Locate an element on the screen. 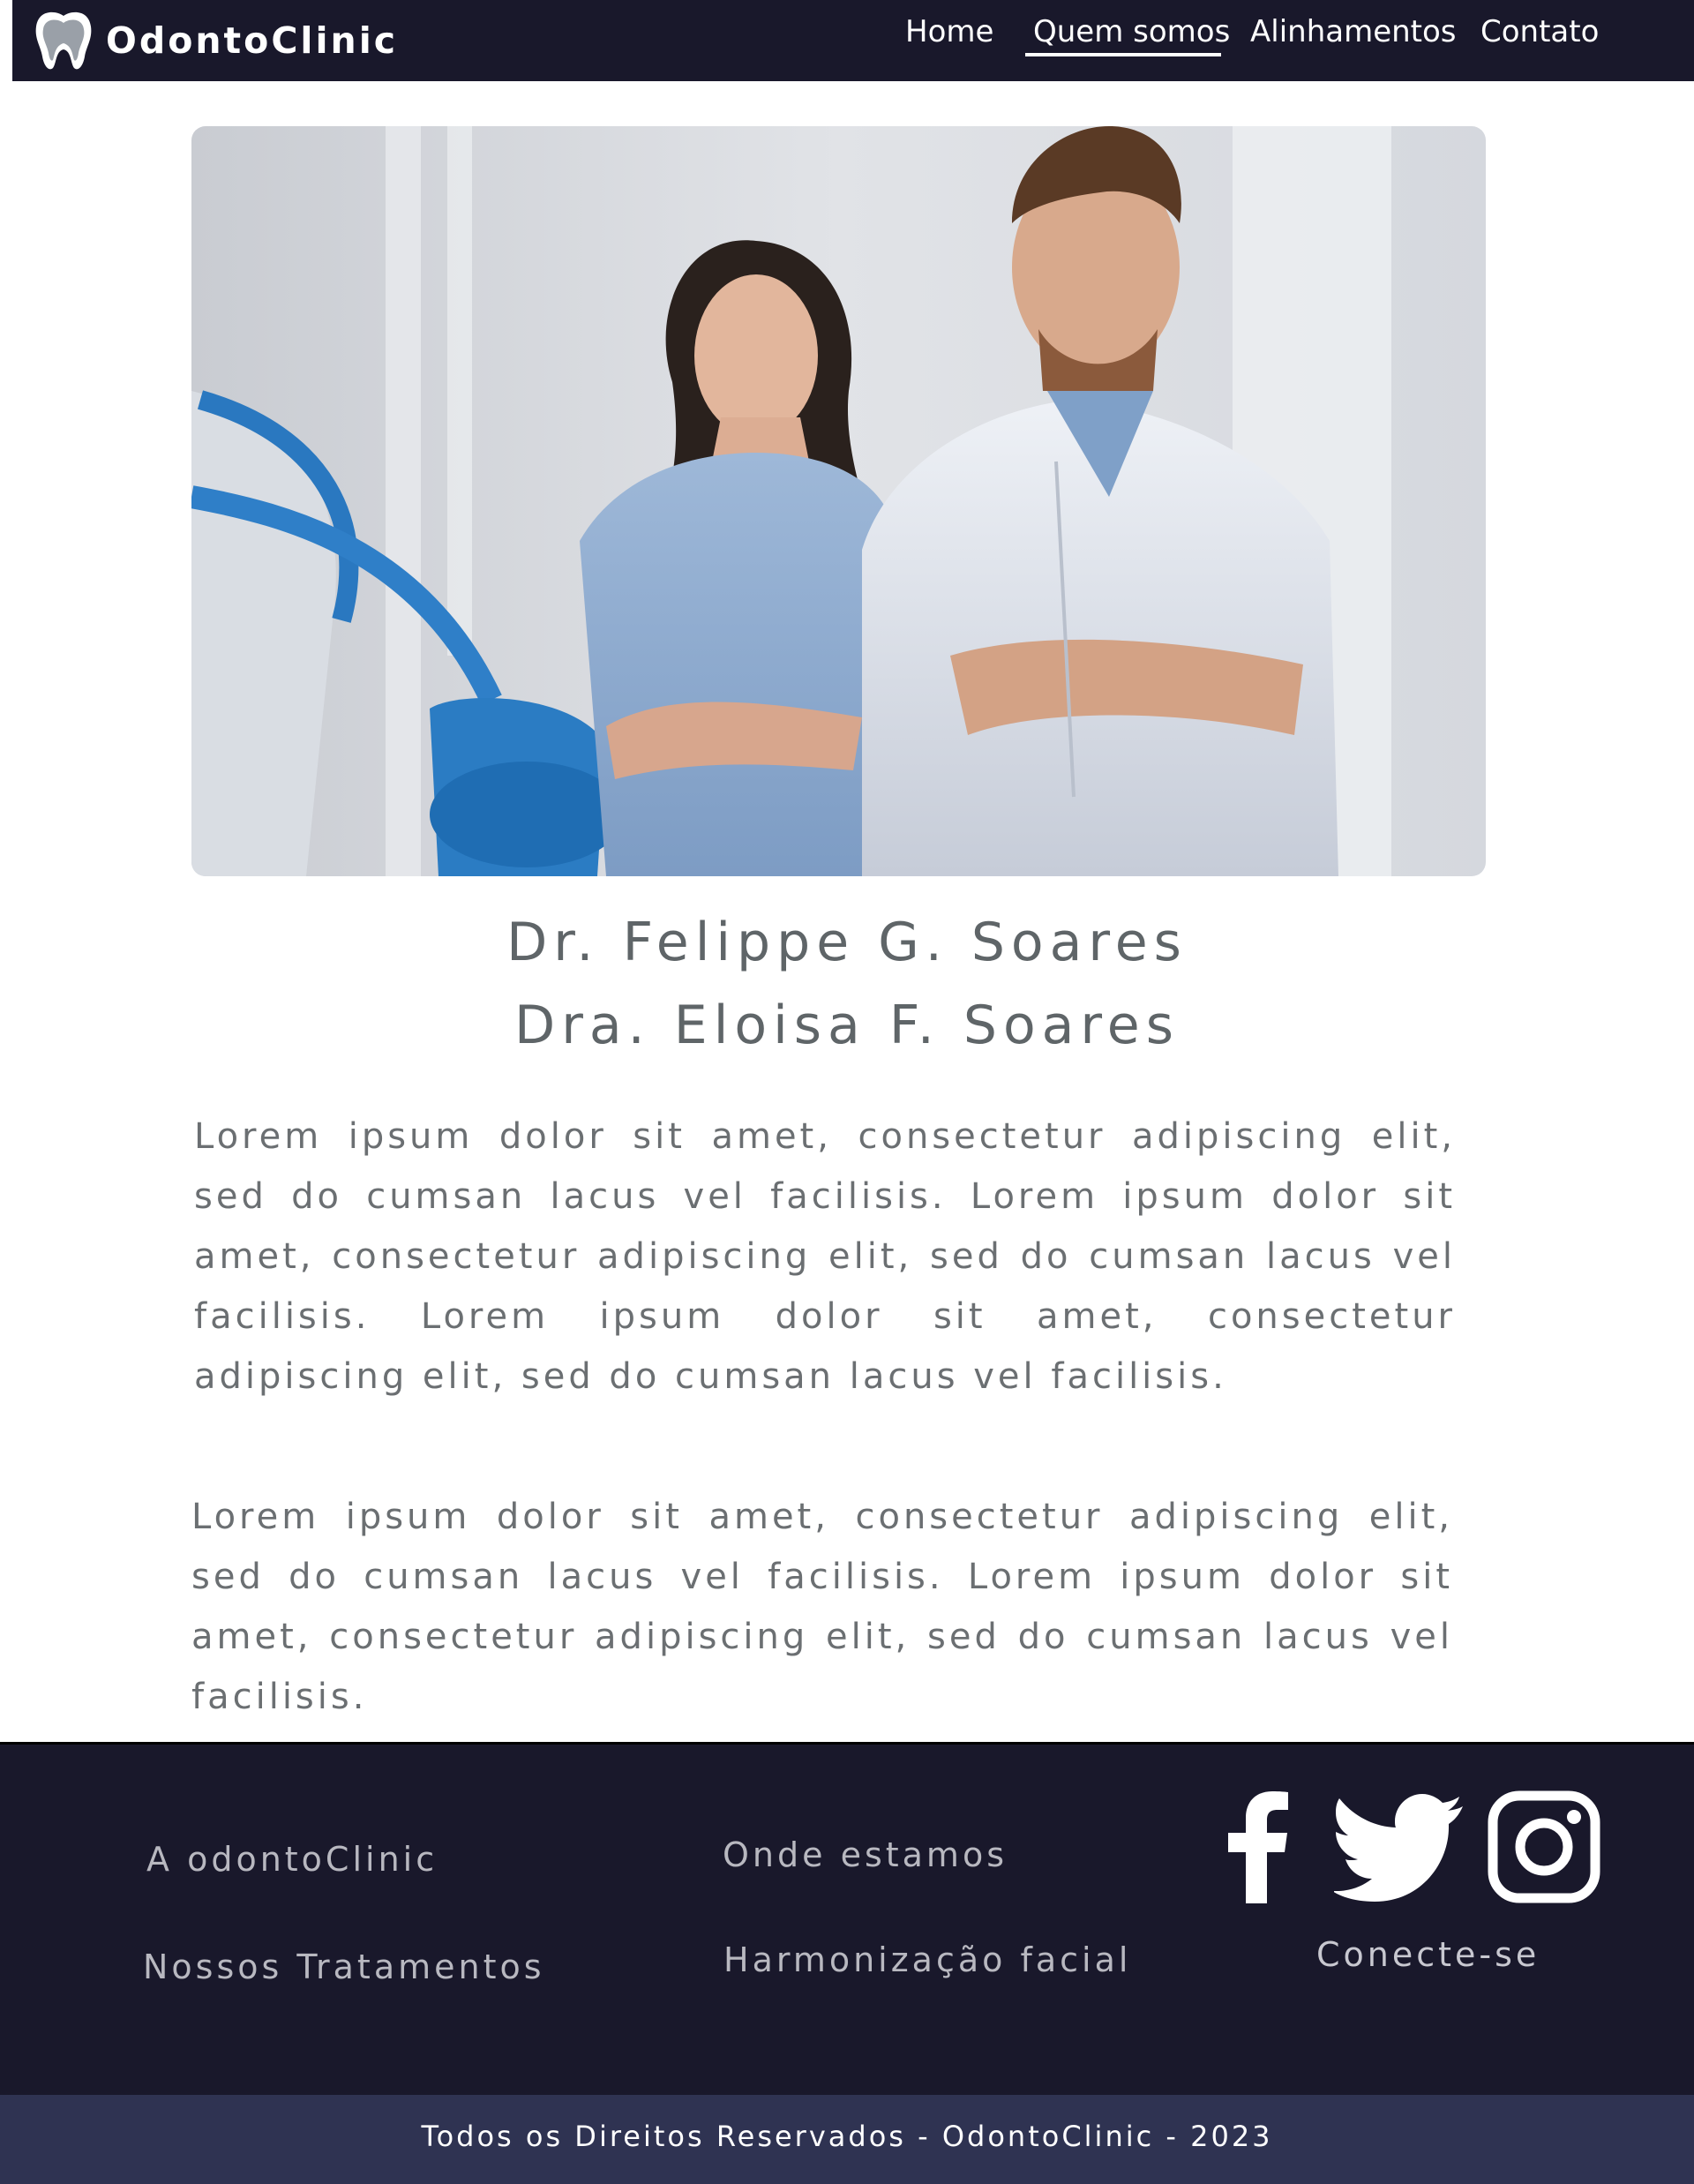 The height and width of the screenshot is (2184, 1694). doctor-name-2: Dra. Eloisa F. Soares is located at coordinates (847, 1025).